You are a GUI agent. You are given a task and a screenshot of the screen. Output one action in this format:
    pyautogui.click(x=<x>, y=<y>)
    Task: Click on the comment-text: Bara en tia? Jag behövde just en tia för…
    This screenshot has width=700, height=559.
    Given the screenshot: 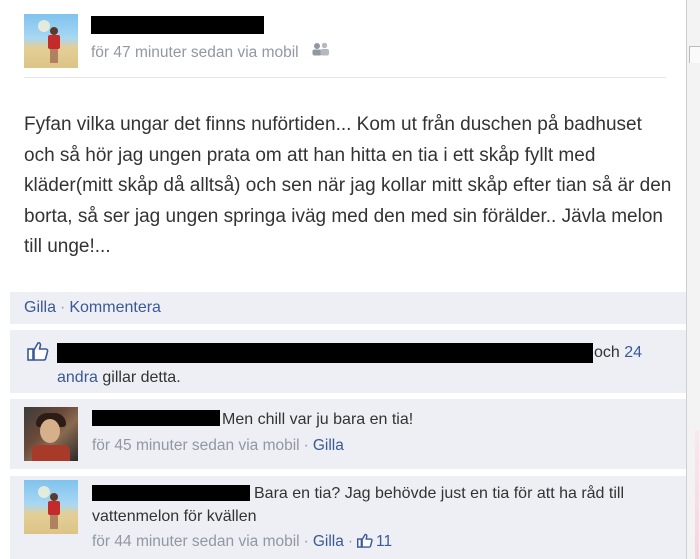 What is the action you would take?
    pyautogui.click(x=358, y=505)
    